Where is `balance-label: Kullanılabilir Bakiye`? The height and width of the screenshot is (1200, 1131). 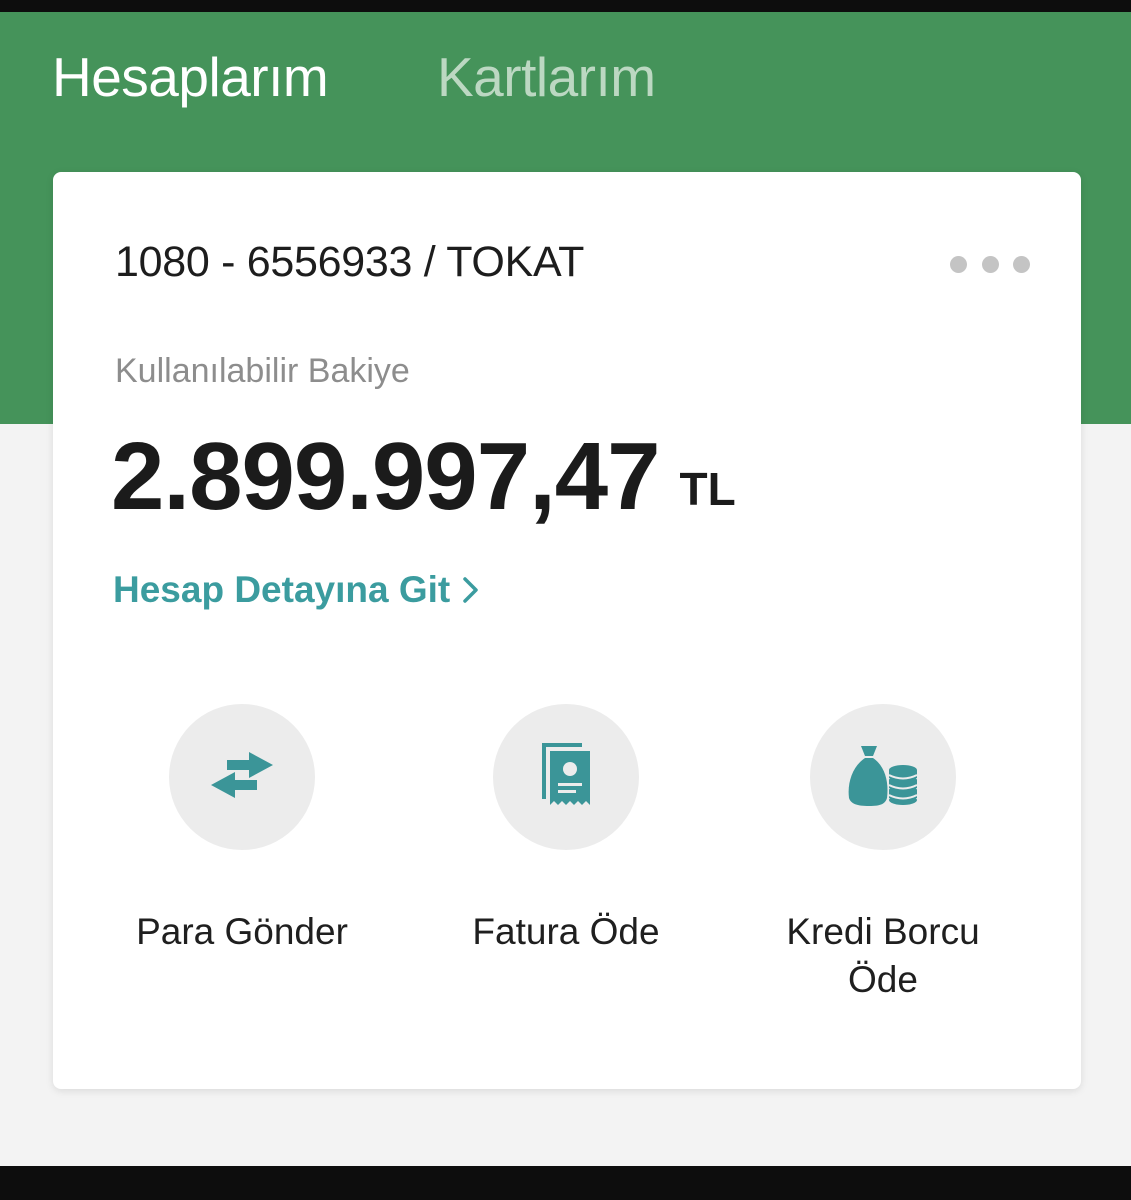
balance-label: Kullanılabilir Bakiye is located at coordinates (262, 371).